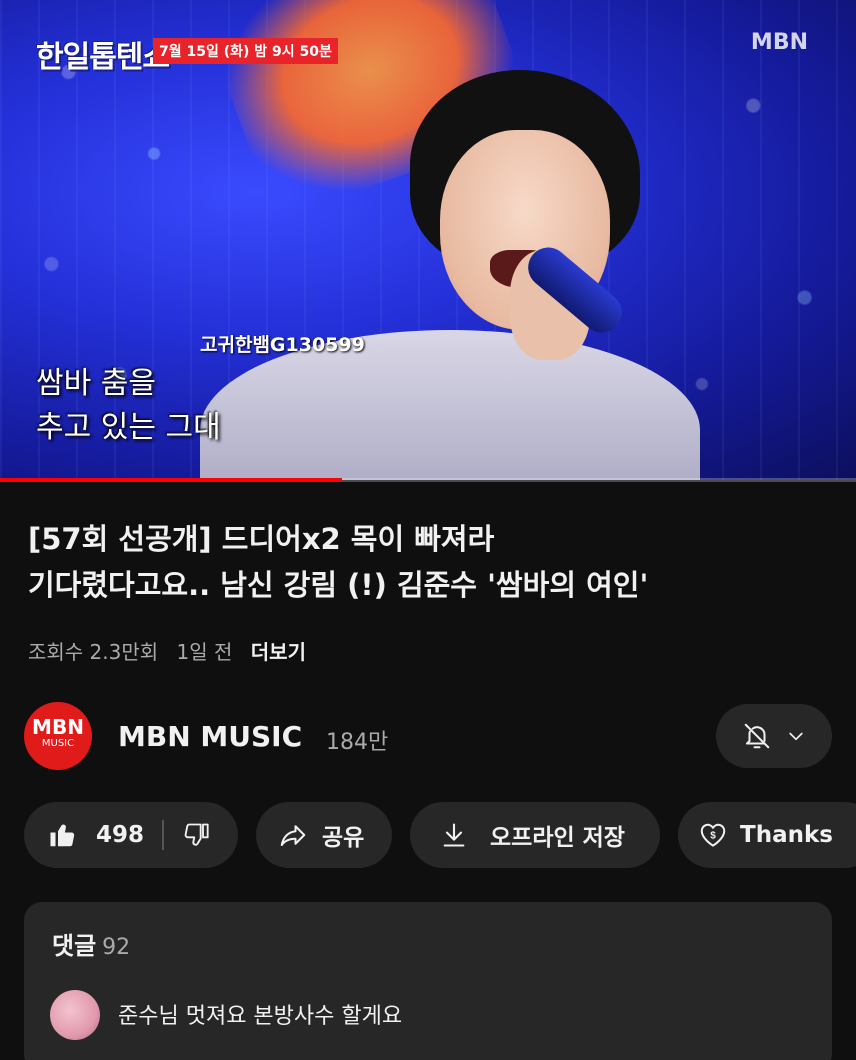  I want to click on like-divider, so click(163, 835).